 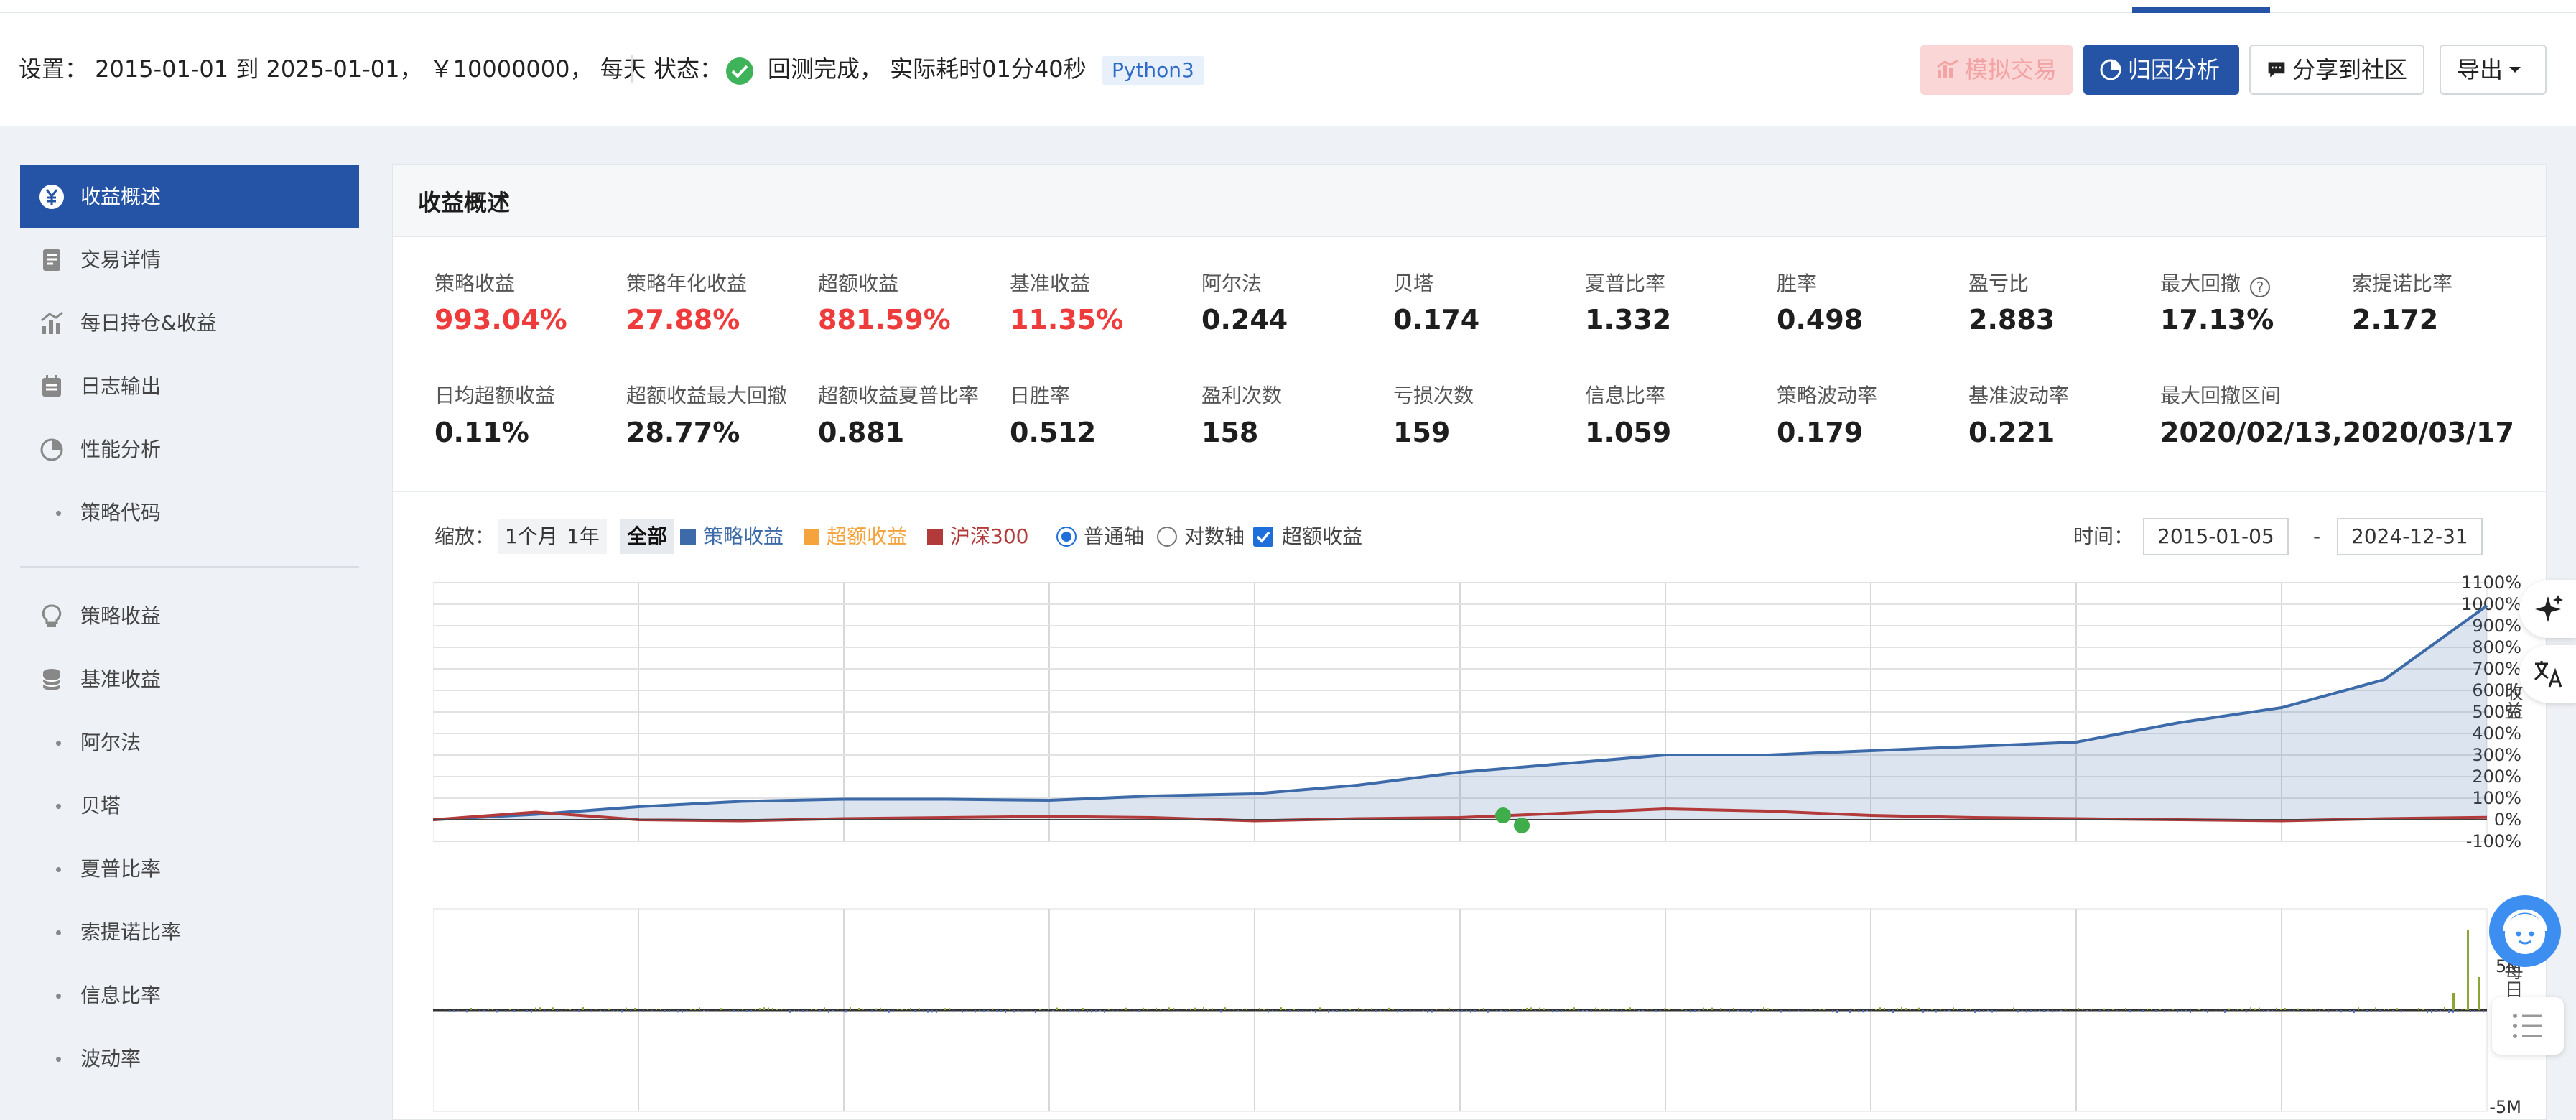 What do you see at coordinates (1322, 536) in the screenshot?
I see `excess-returns-checkbox-label: 超额收益` at bounding box center [1322, 536].